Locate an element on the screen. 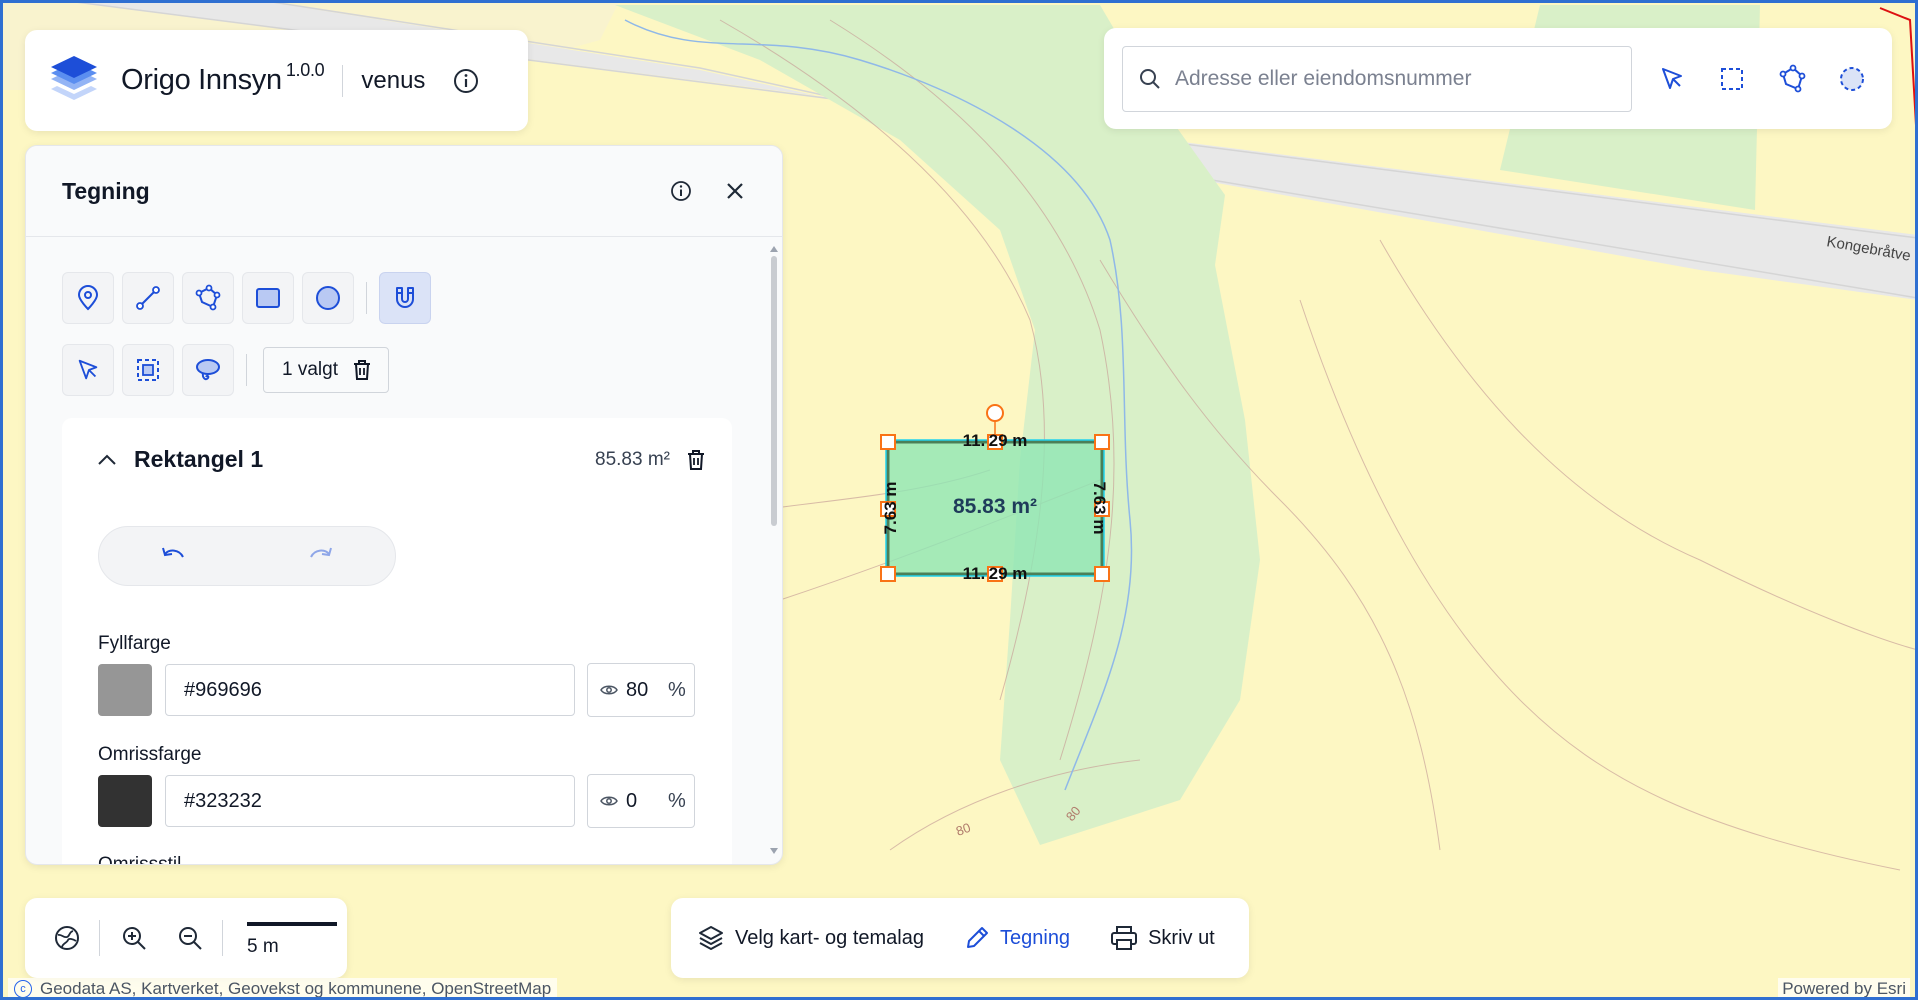 The height and width of the screenshot is (1000, 1918). fill-color-input: #969696 is located at coordinates (370, 690).